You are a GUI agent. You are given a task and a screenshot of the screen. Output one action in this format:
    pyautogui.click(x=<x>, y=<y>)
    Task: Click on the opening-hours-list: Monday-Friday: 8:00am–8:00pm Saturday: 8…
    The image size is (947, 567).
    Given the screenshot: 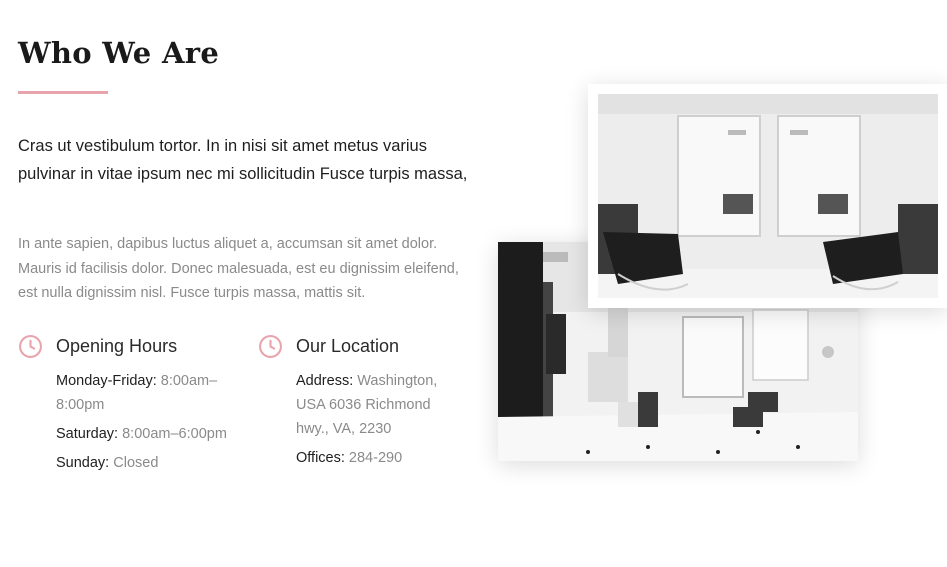 What is the action you would take?
    pyautogui.click(x=147, y=422)
    